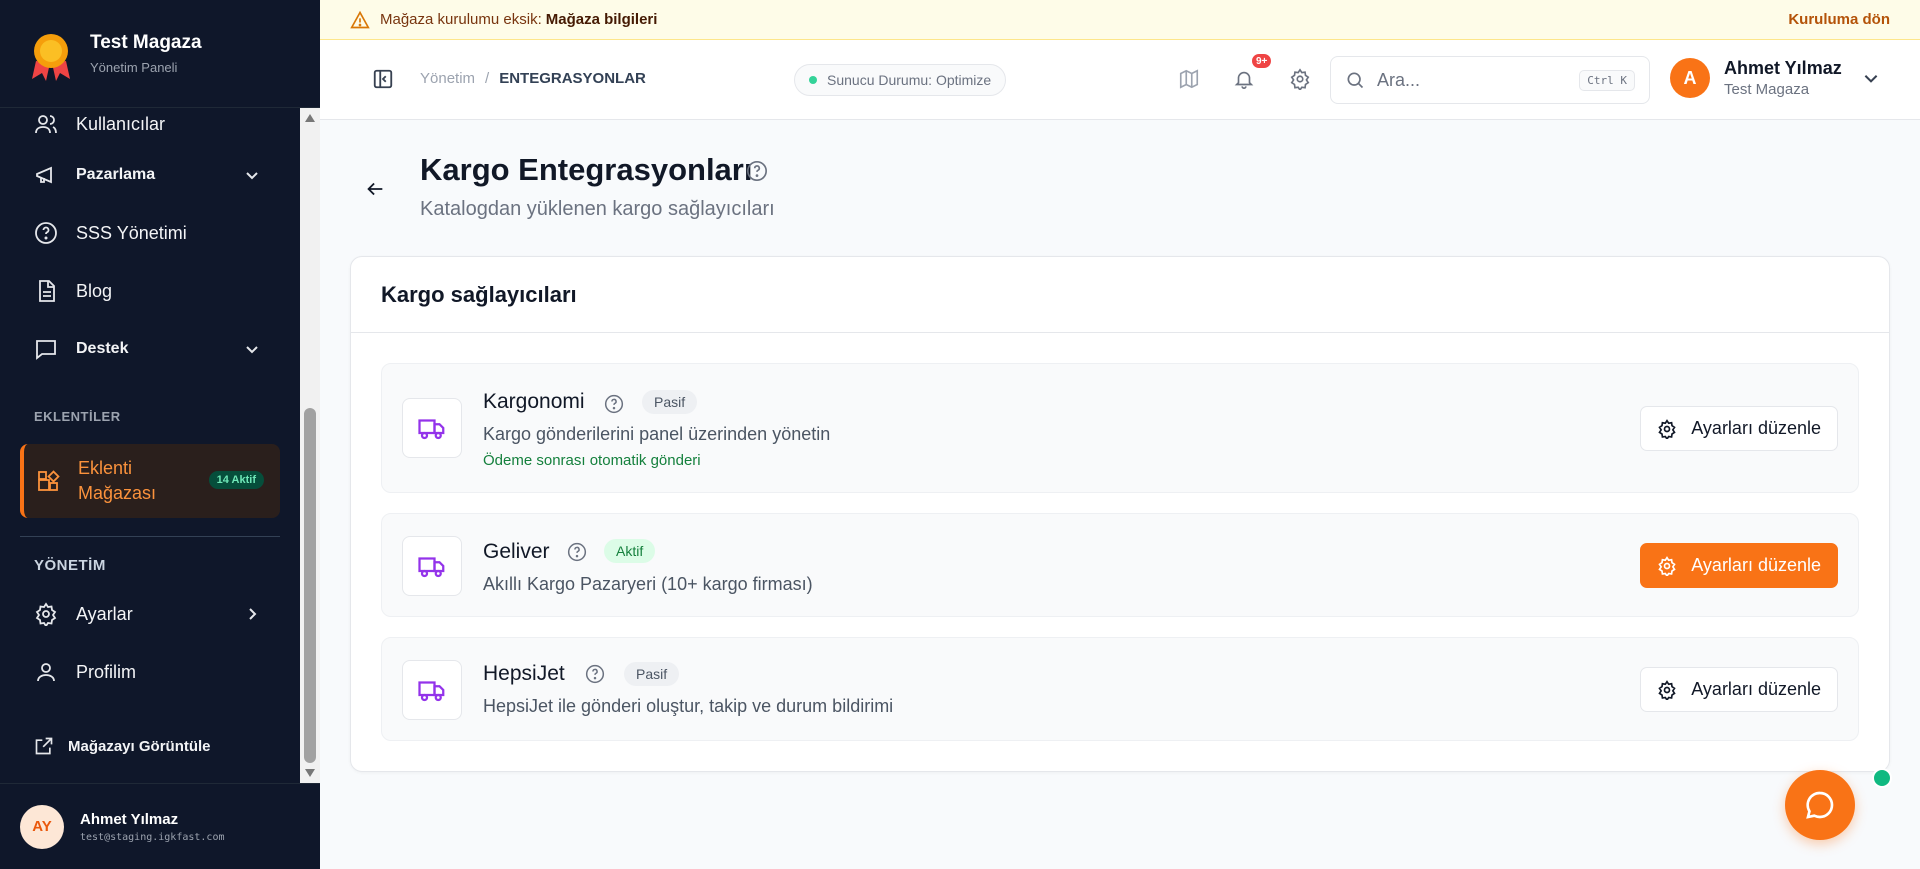  Describe the element at coordinates (104, 613) in the screenshot. I see `sidebar-item-label: Ayarlar` at that location.